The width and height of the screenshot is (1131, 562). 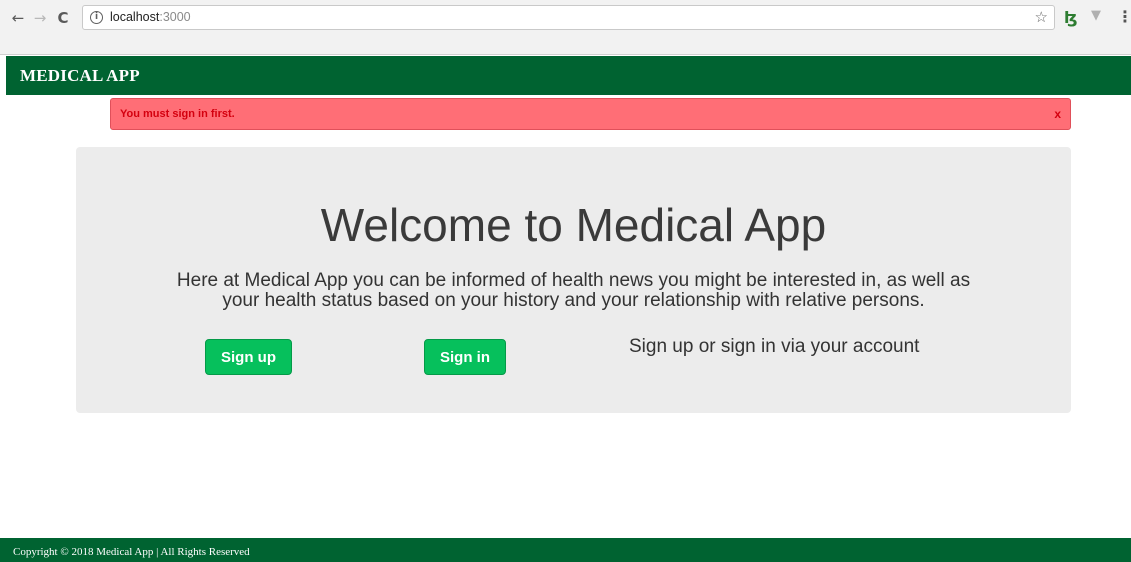 I want to click on url-host: localhost, so click(x=135, y=17).